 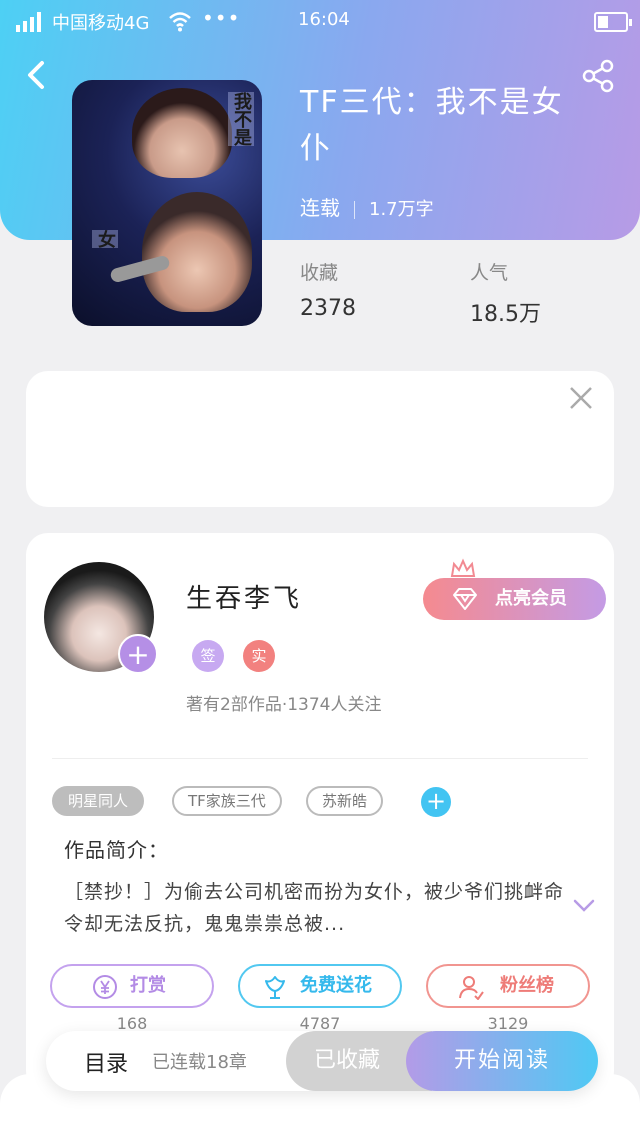 I want to click on tag-item: TF家族三代, so click(x=227, y=801).